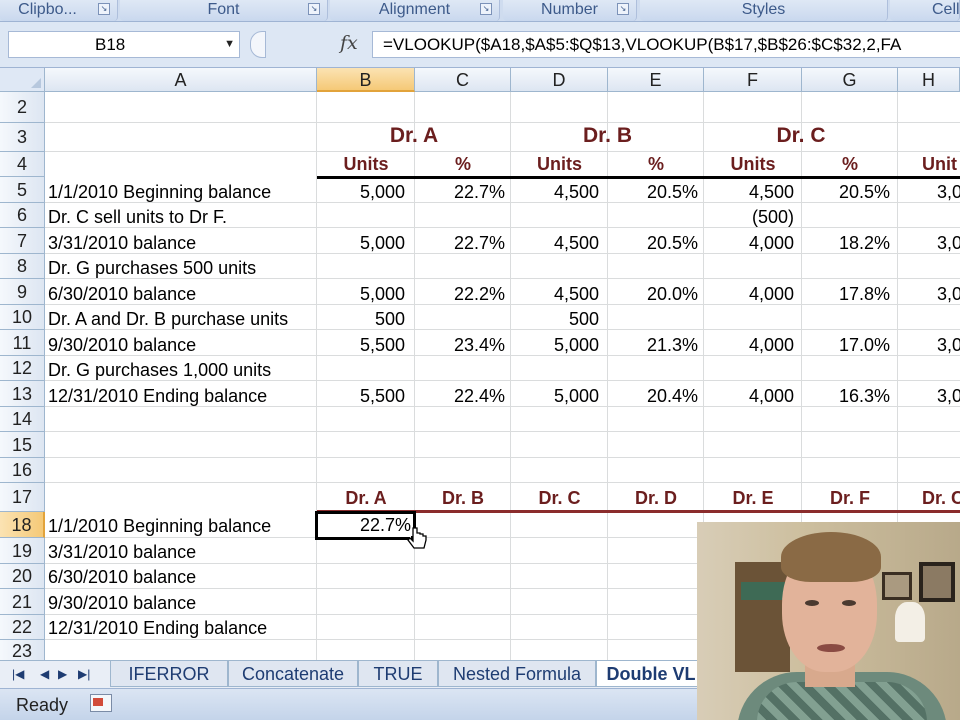  I want to click on subheader-units: Units, so click(559, 164).